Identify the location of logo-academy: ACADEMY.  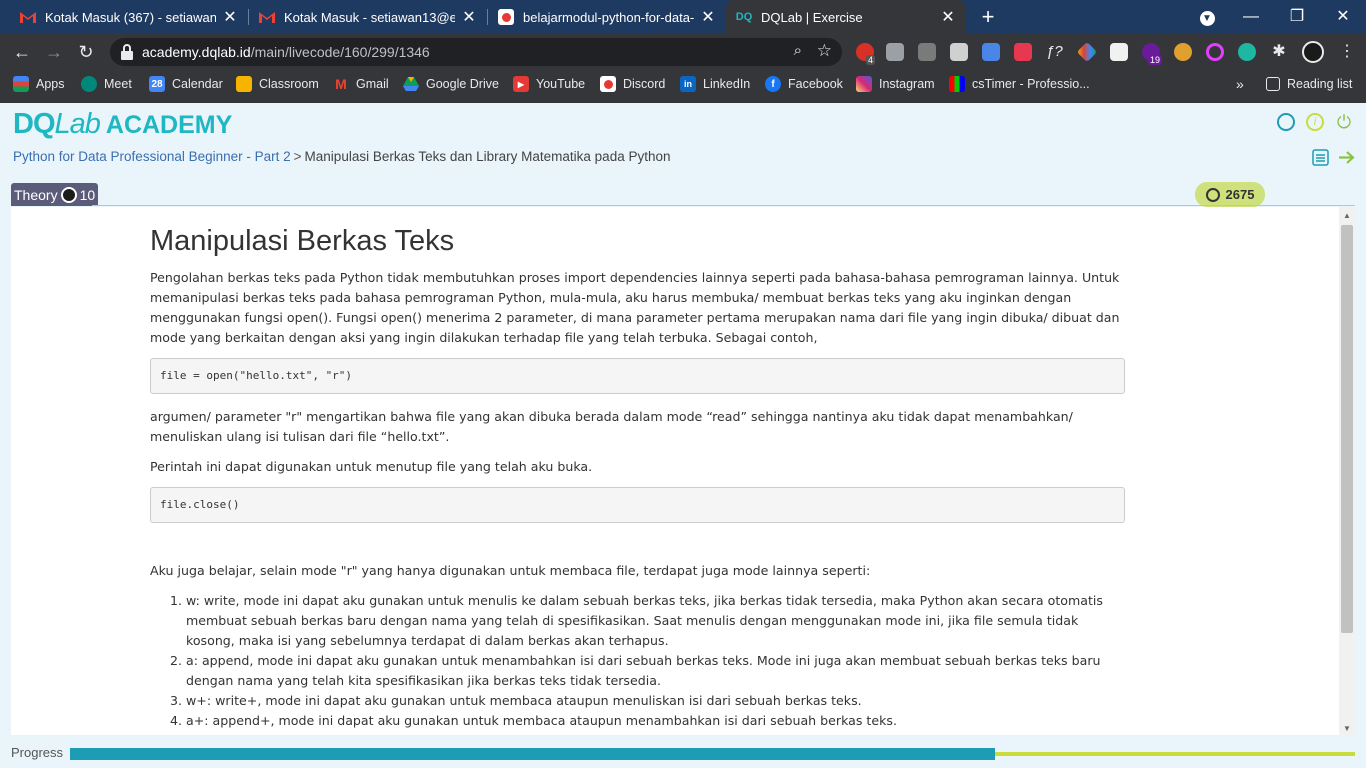
(169, 125).